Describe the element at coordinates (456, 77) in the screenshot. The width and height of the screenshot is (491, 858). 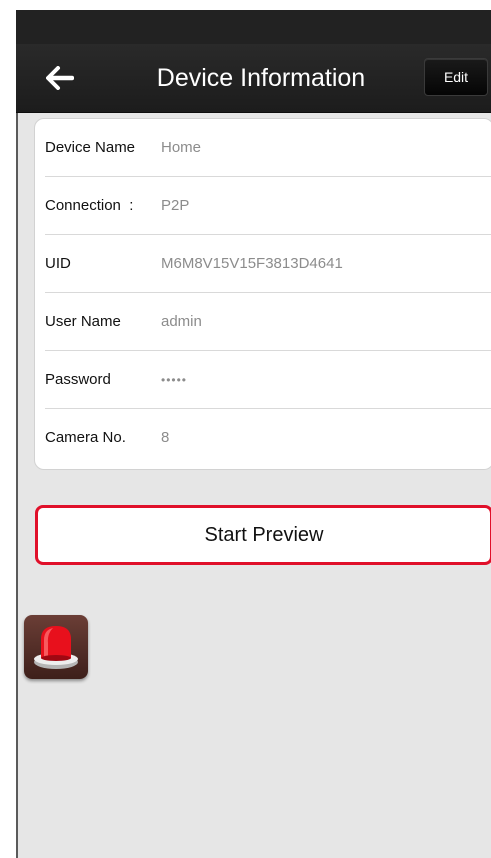
I see `edit-button: Edit` at that location.